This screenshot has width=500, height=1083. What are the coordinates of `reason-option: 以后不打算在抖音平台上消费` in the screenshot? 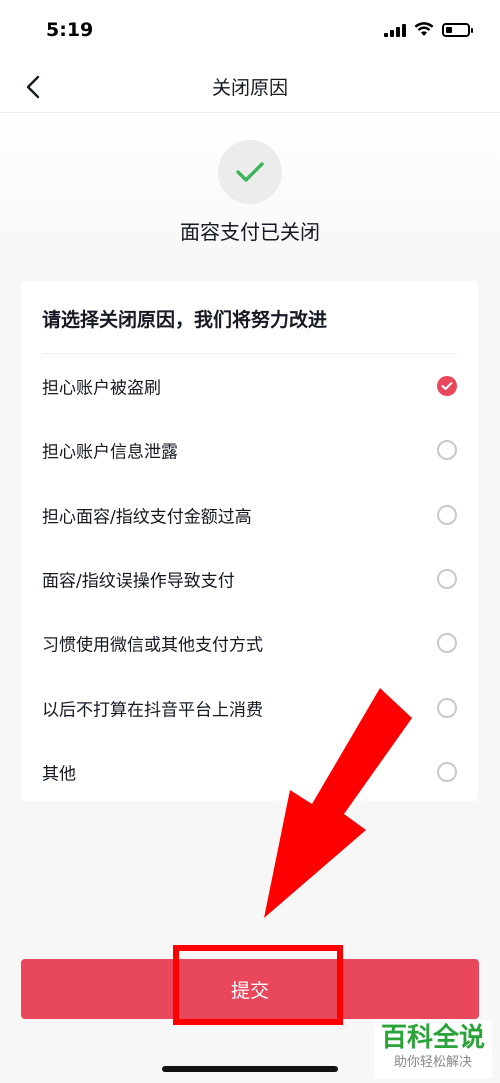 It's located at (249, 707).